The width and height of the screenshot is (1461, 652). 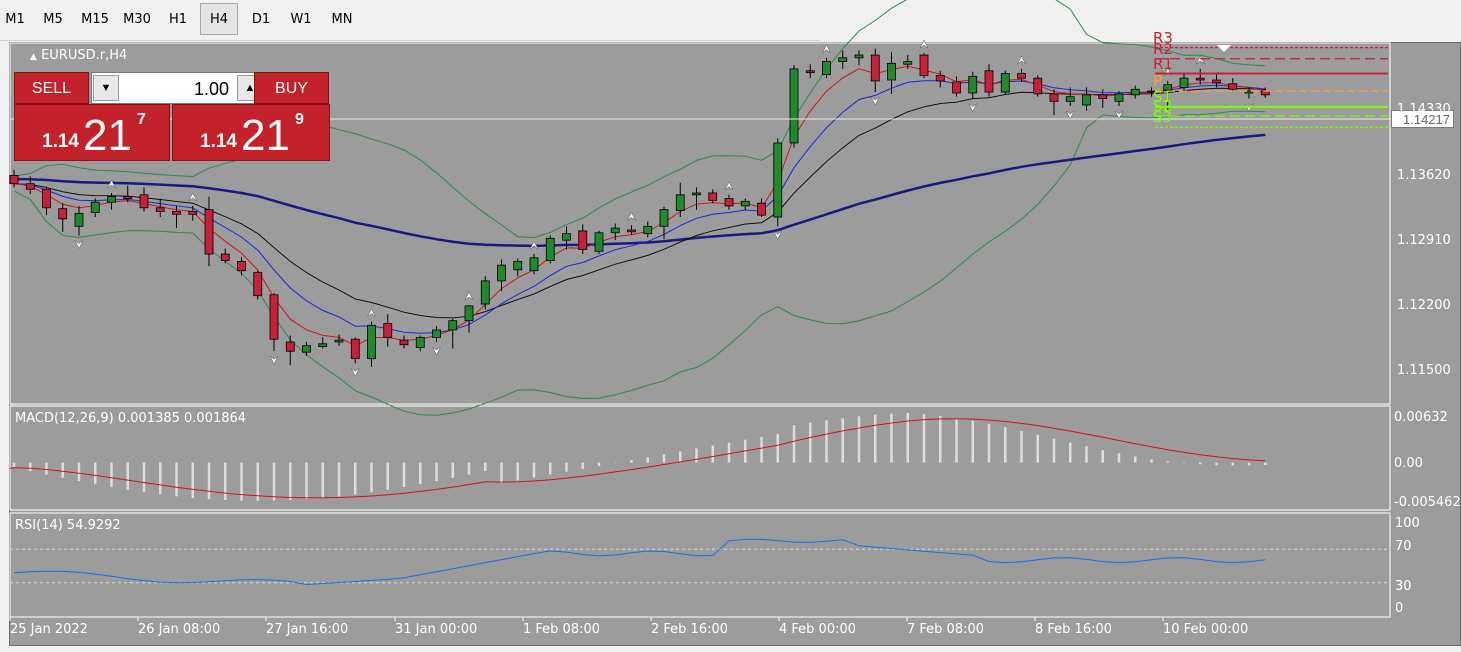 I want to click on buy-price-box: 1.14 21 9, so click(x=251, y=132).